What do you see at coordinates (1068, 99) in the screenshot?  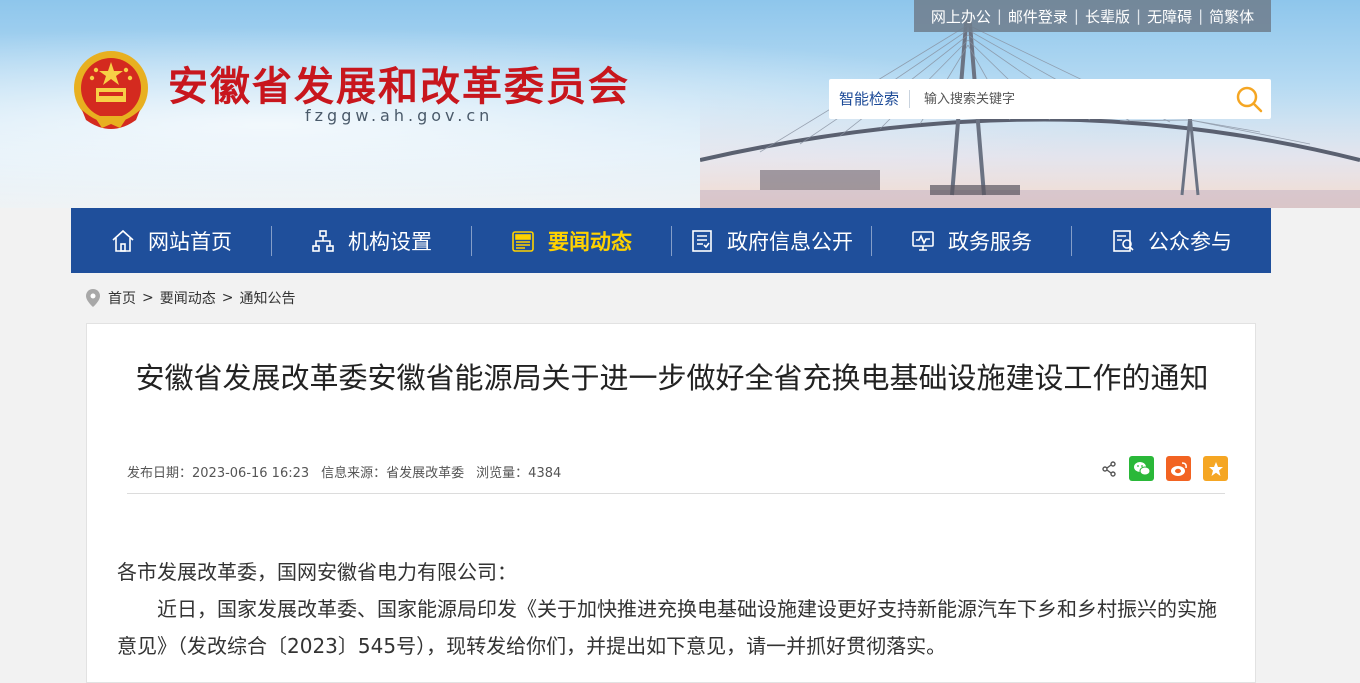 I see `search-input` at bounding box center [1068, 99].